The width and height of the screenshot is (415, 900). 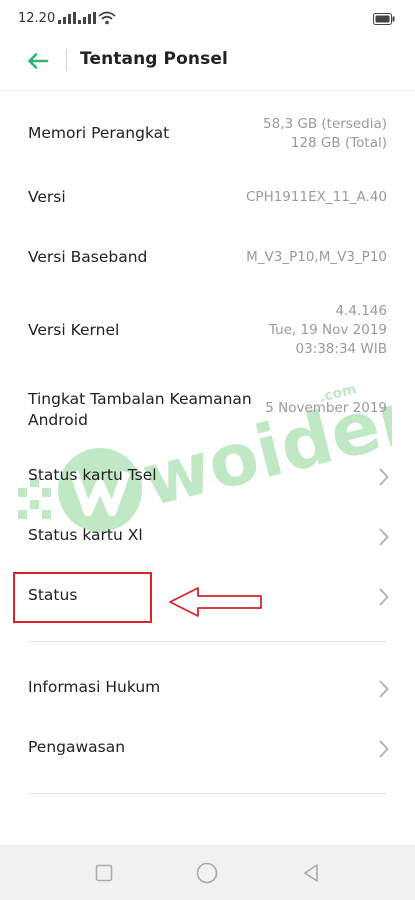 What do you see at coordinates (207, 20) in the screenshot?
I see `status-bar: 12.20` at bounding box center [207, 20].